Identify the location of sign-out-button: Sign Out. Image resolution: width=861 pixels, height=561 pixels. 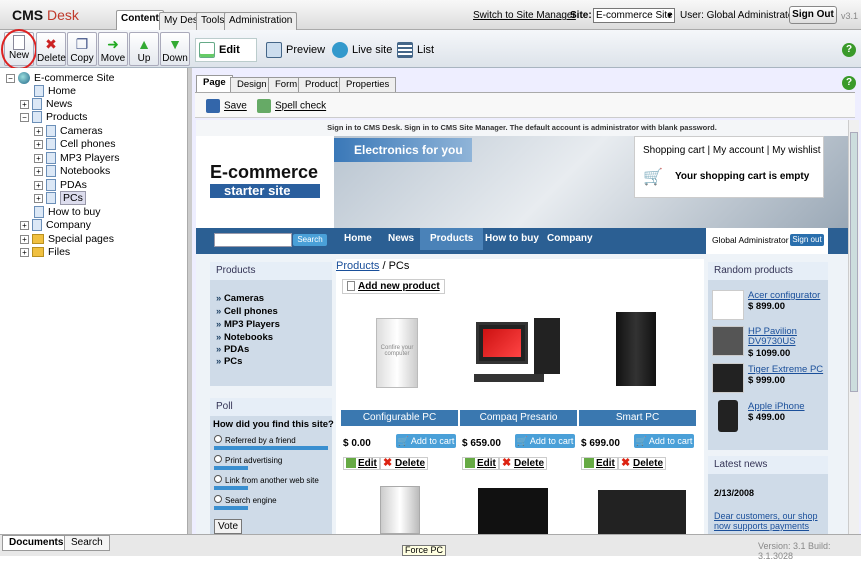
(813, 15).